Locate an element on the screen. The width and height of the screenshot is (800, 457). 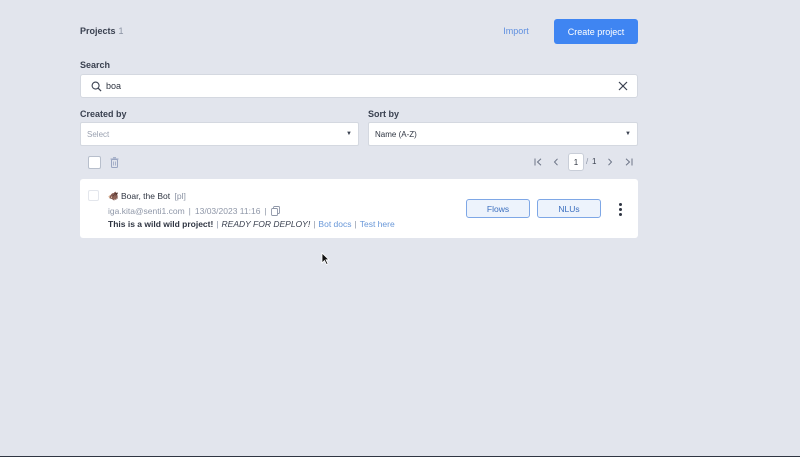
project-emoji: 🐗 is located at coordinates (113, 196).